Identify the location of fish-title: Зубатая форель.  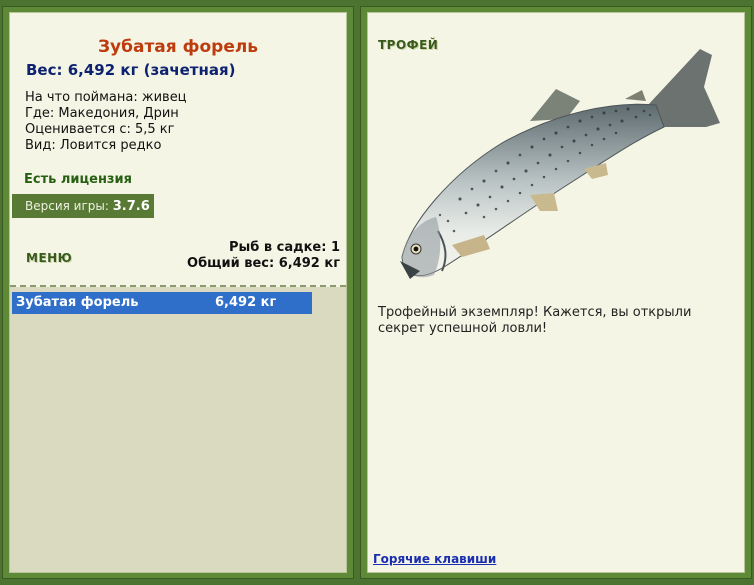
(178, 47).